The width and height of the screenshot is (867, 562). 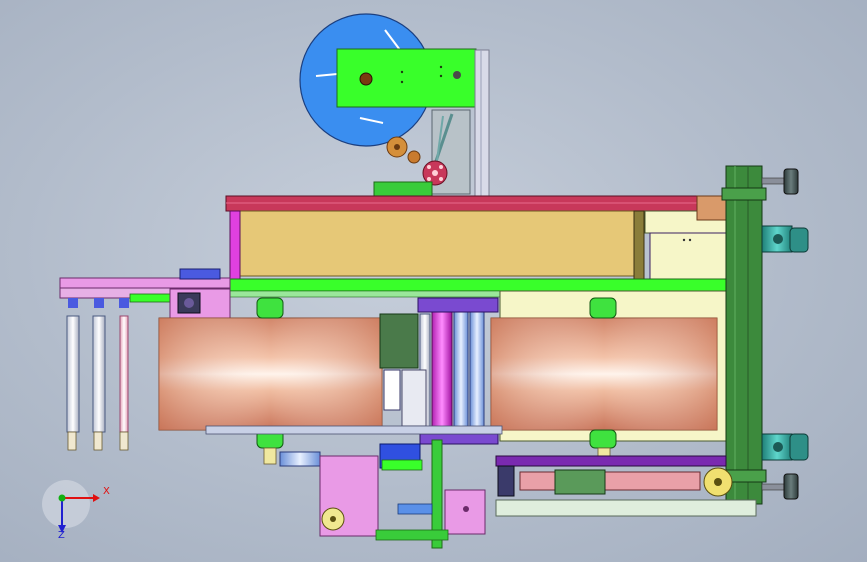 What do you see at coordinates (366, 79) in the screenshot?
I see `plate-hub` at bounding box center [366, 79].